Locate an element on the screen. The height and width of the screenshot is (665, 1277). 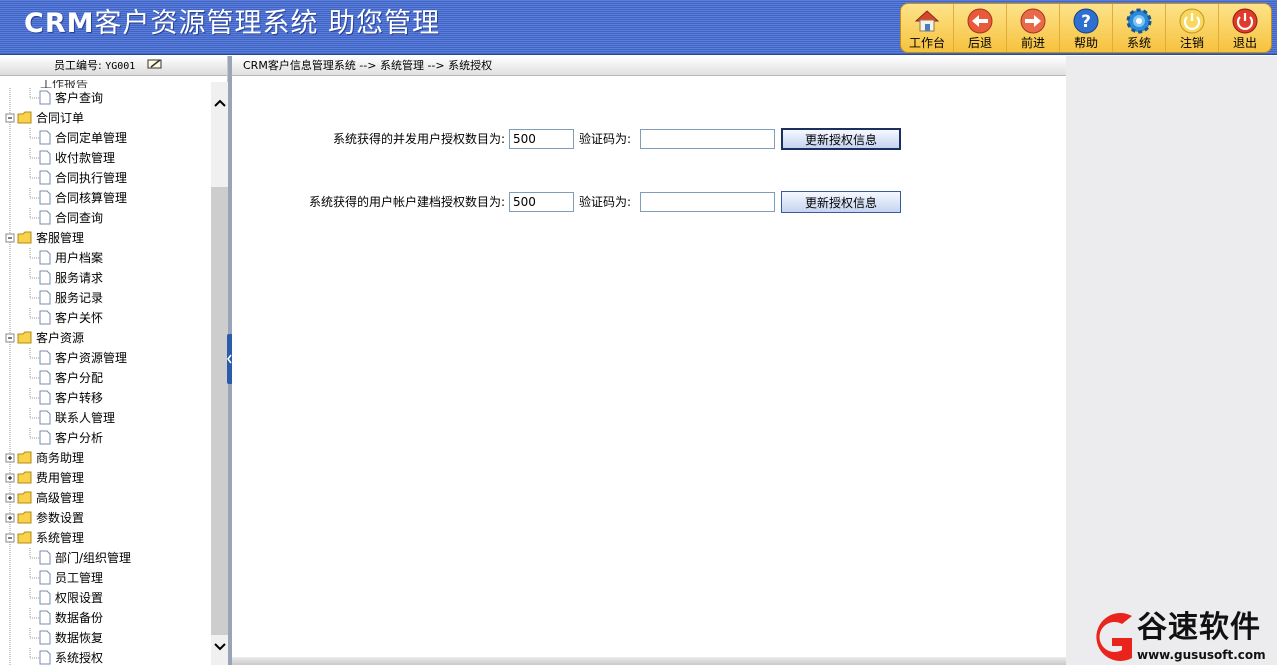
tree-leaf-item: 用户档案 is located at coordinates (105, 258).